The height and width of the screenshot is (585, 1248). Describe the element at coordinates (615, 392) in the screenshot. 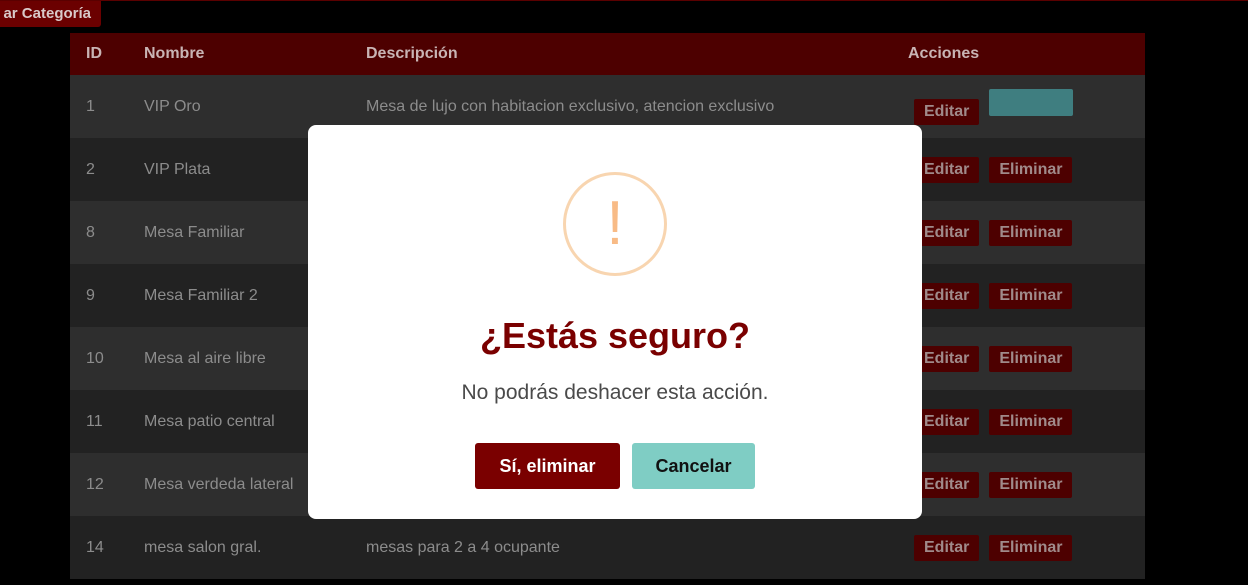

I see `dialog-message: No podrás deshacer esta acción.` at that location.